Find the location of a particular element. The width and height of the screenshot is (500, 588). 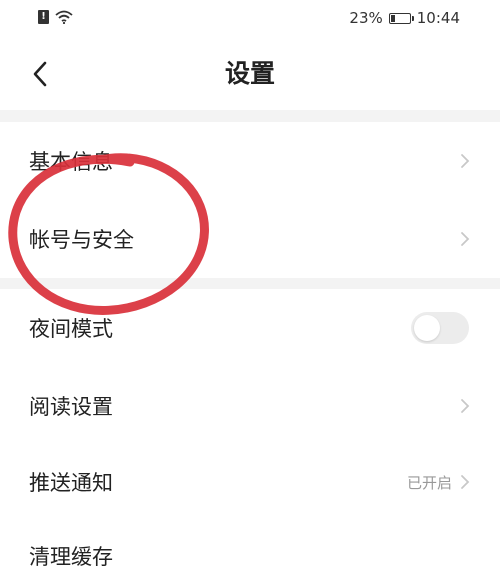

row-label: 基本信息 is located at coordinates (71, 162).